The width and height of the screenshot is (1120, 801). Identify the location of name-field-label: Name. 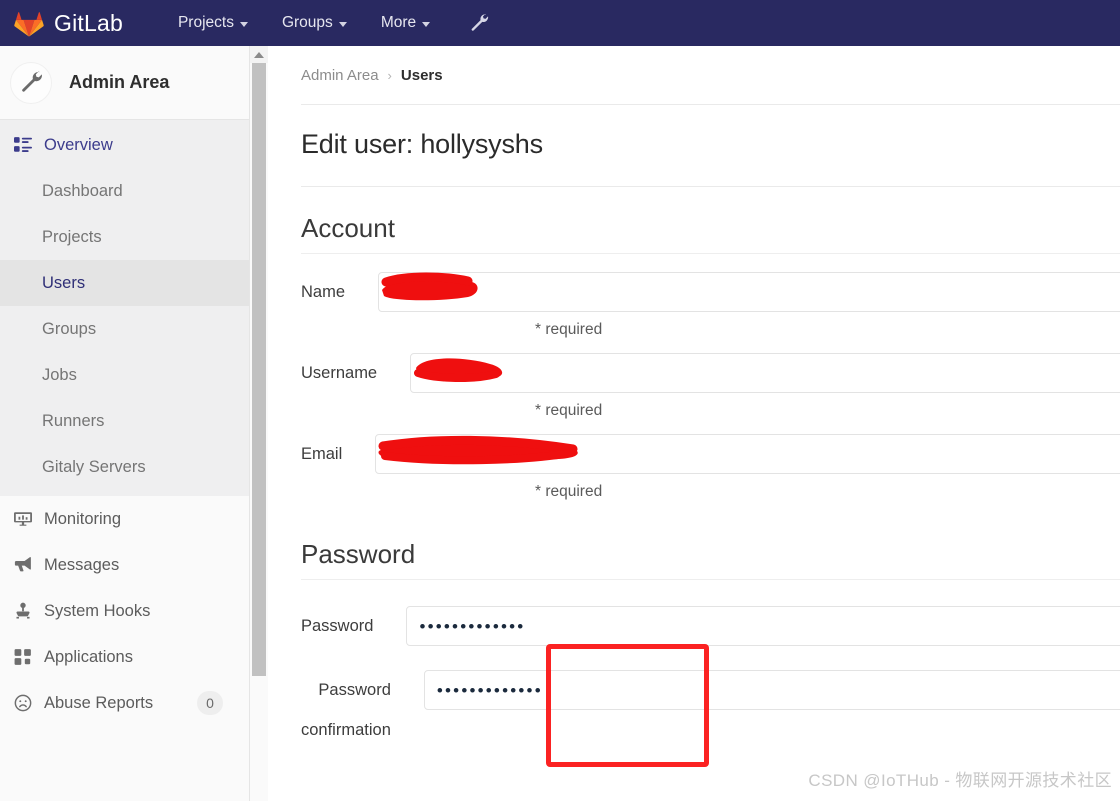
(323, 292).